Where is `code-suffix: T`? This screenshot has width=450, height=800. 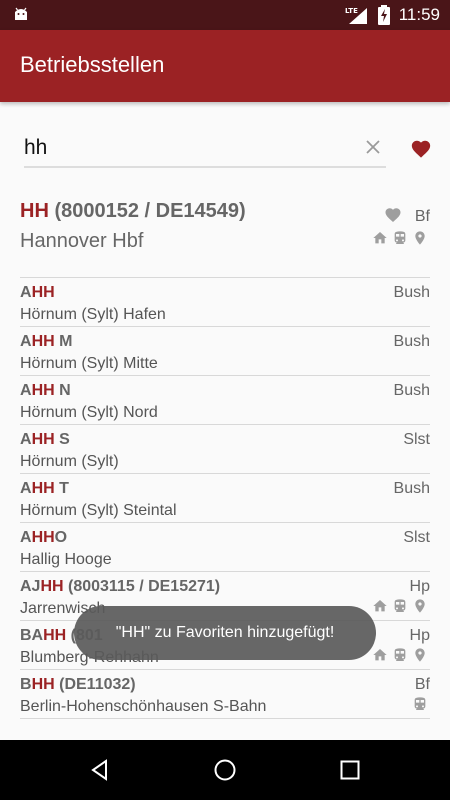 code-suffix: T is located at coordinates (61, 488).